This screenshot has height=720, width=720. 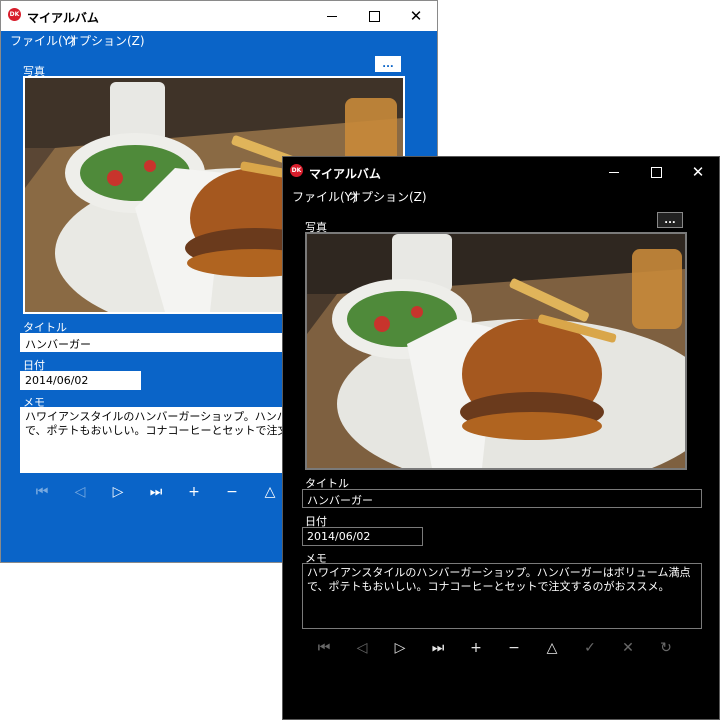 I want to click on navigation-toolbar: ⏮ ◁ ▷ ⏭ + − △ ✓ ✕ ↻, so click(x=495, y=648).